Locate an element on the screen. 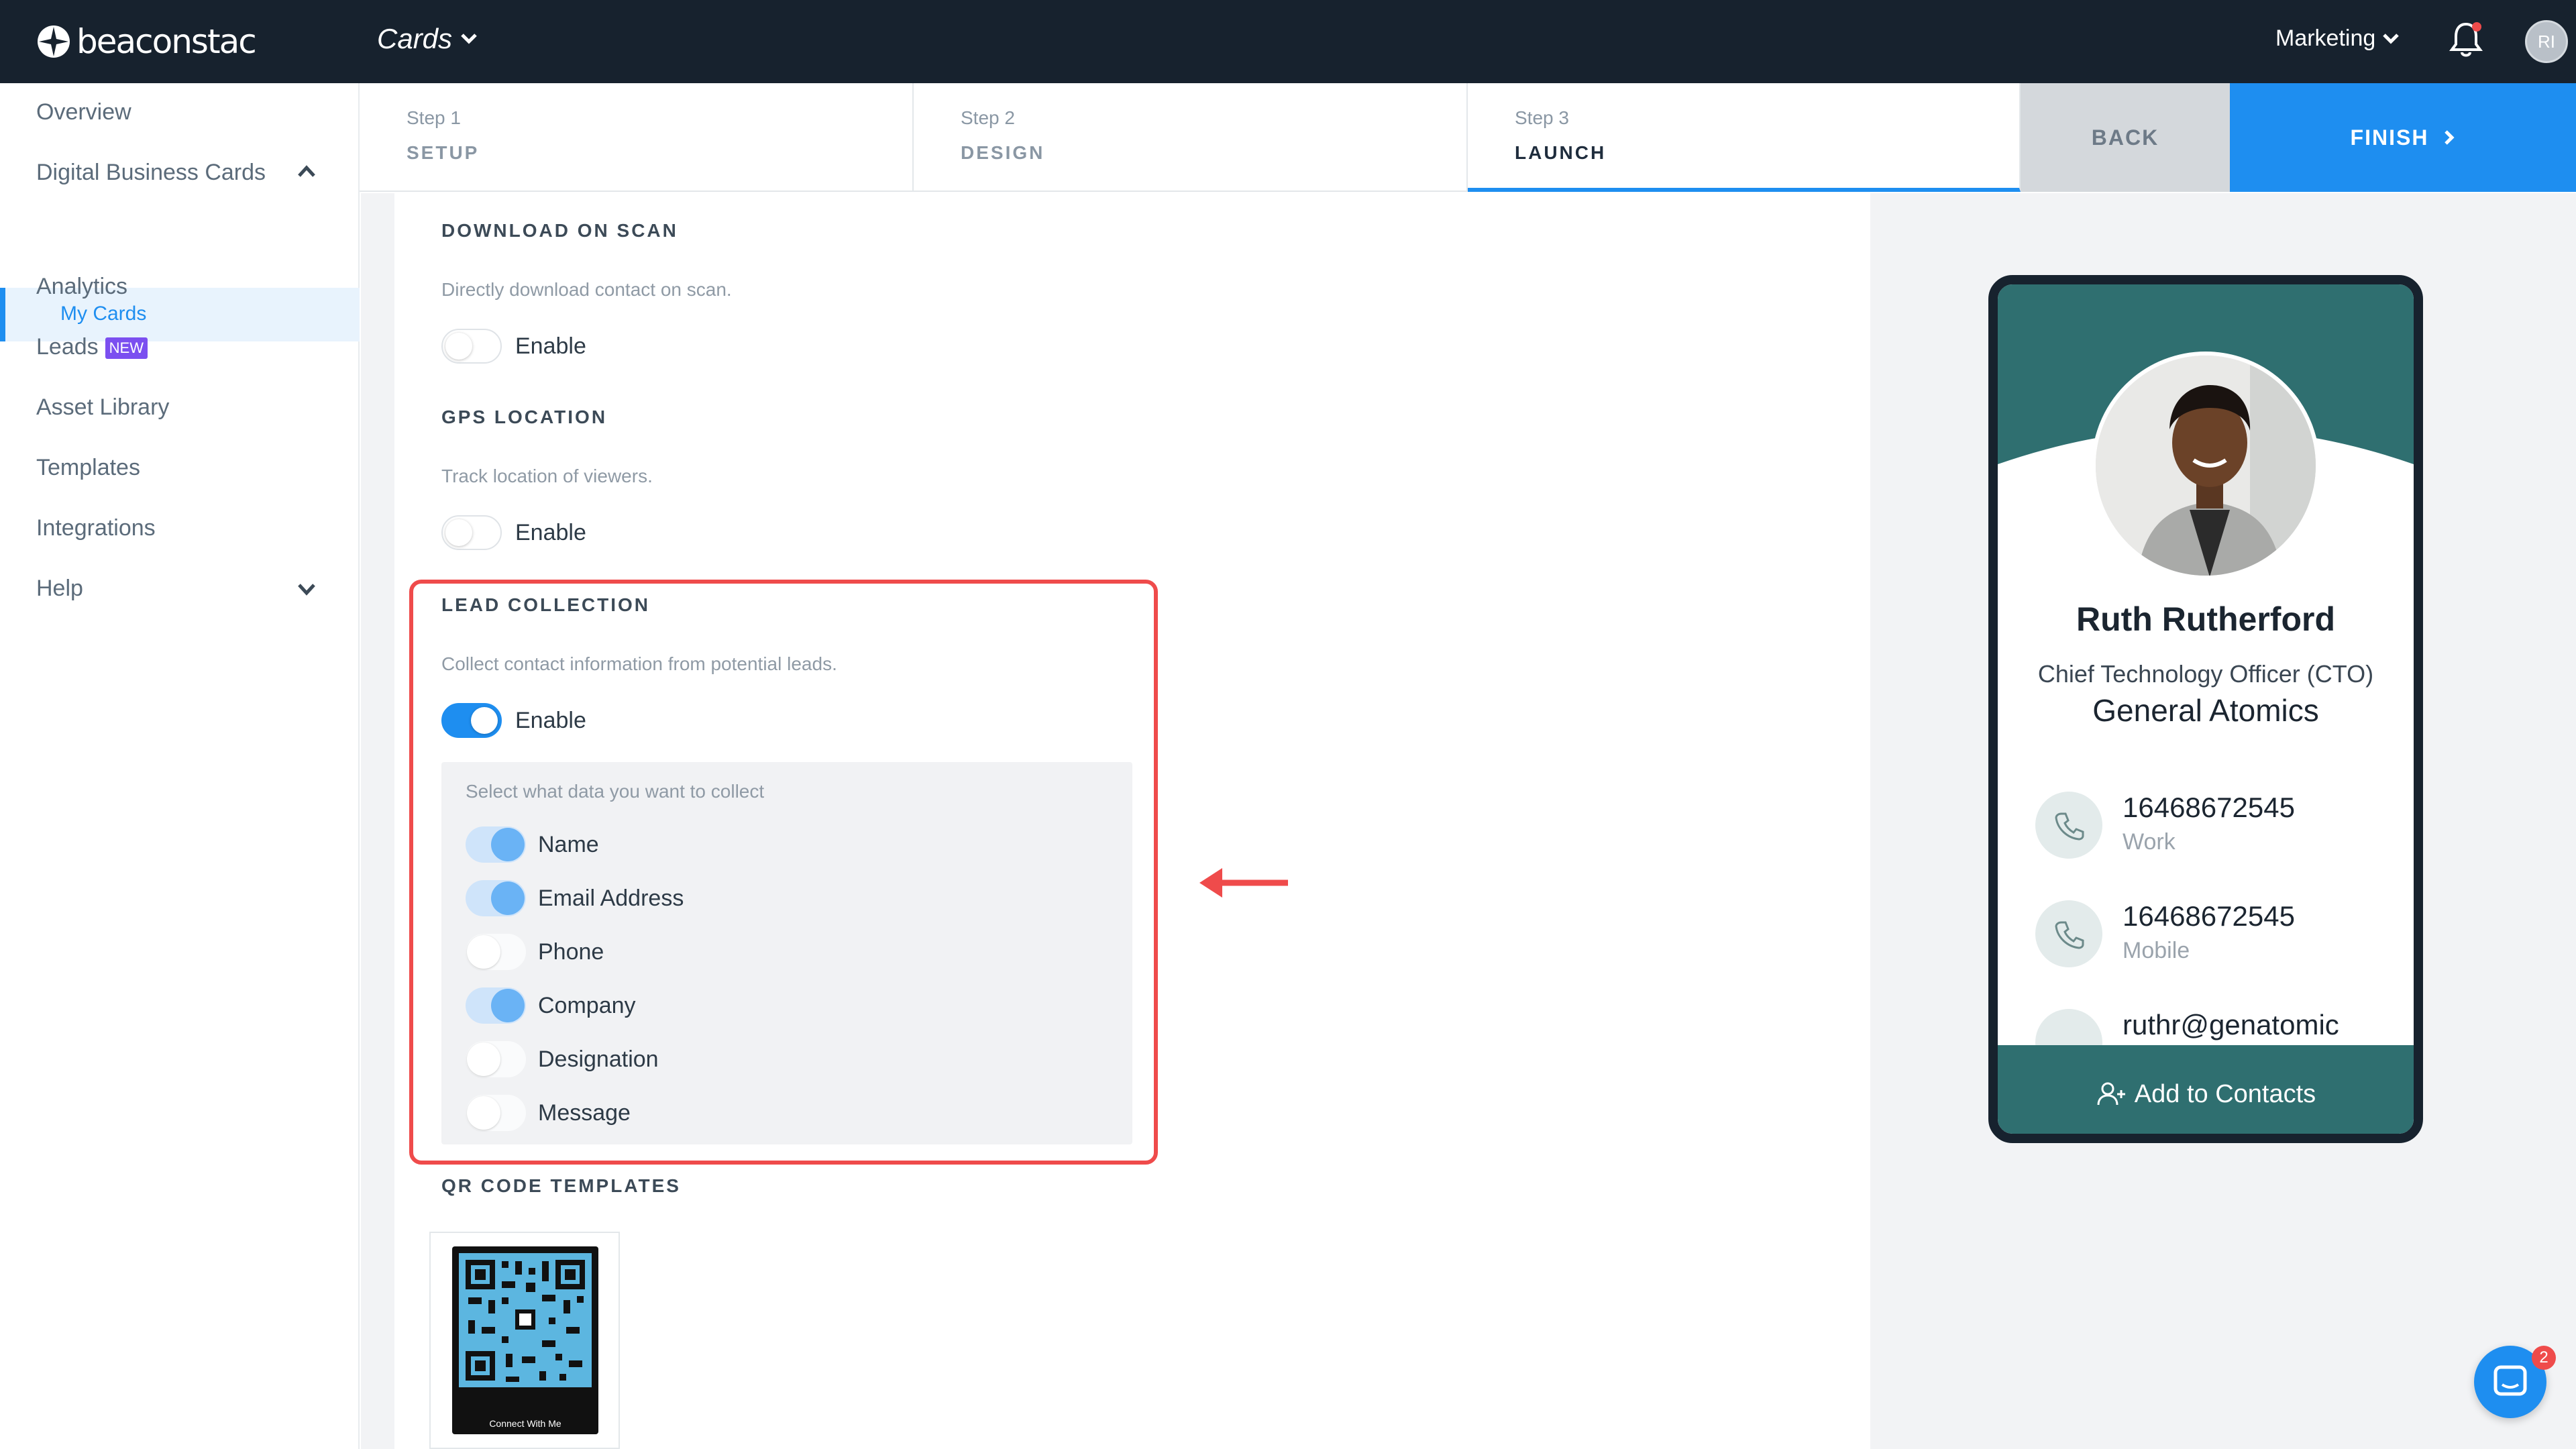 This screenshot has height=1449, width=2576. profile-photo is located at coordinates (2206, 466).